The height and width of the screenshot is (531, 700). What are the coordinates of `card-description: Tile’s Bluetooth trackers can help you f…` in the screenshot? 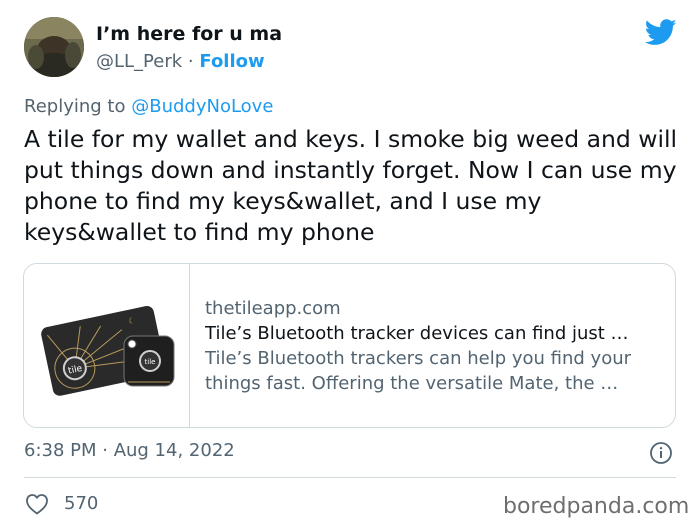 It's located at (418, 371).